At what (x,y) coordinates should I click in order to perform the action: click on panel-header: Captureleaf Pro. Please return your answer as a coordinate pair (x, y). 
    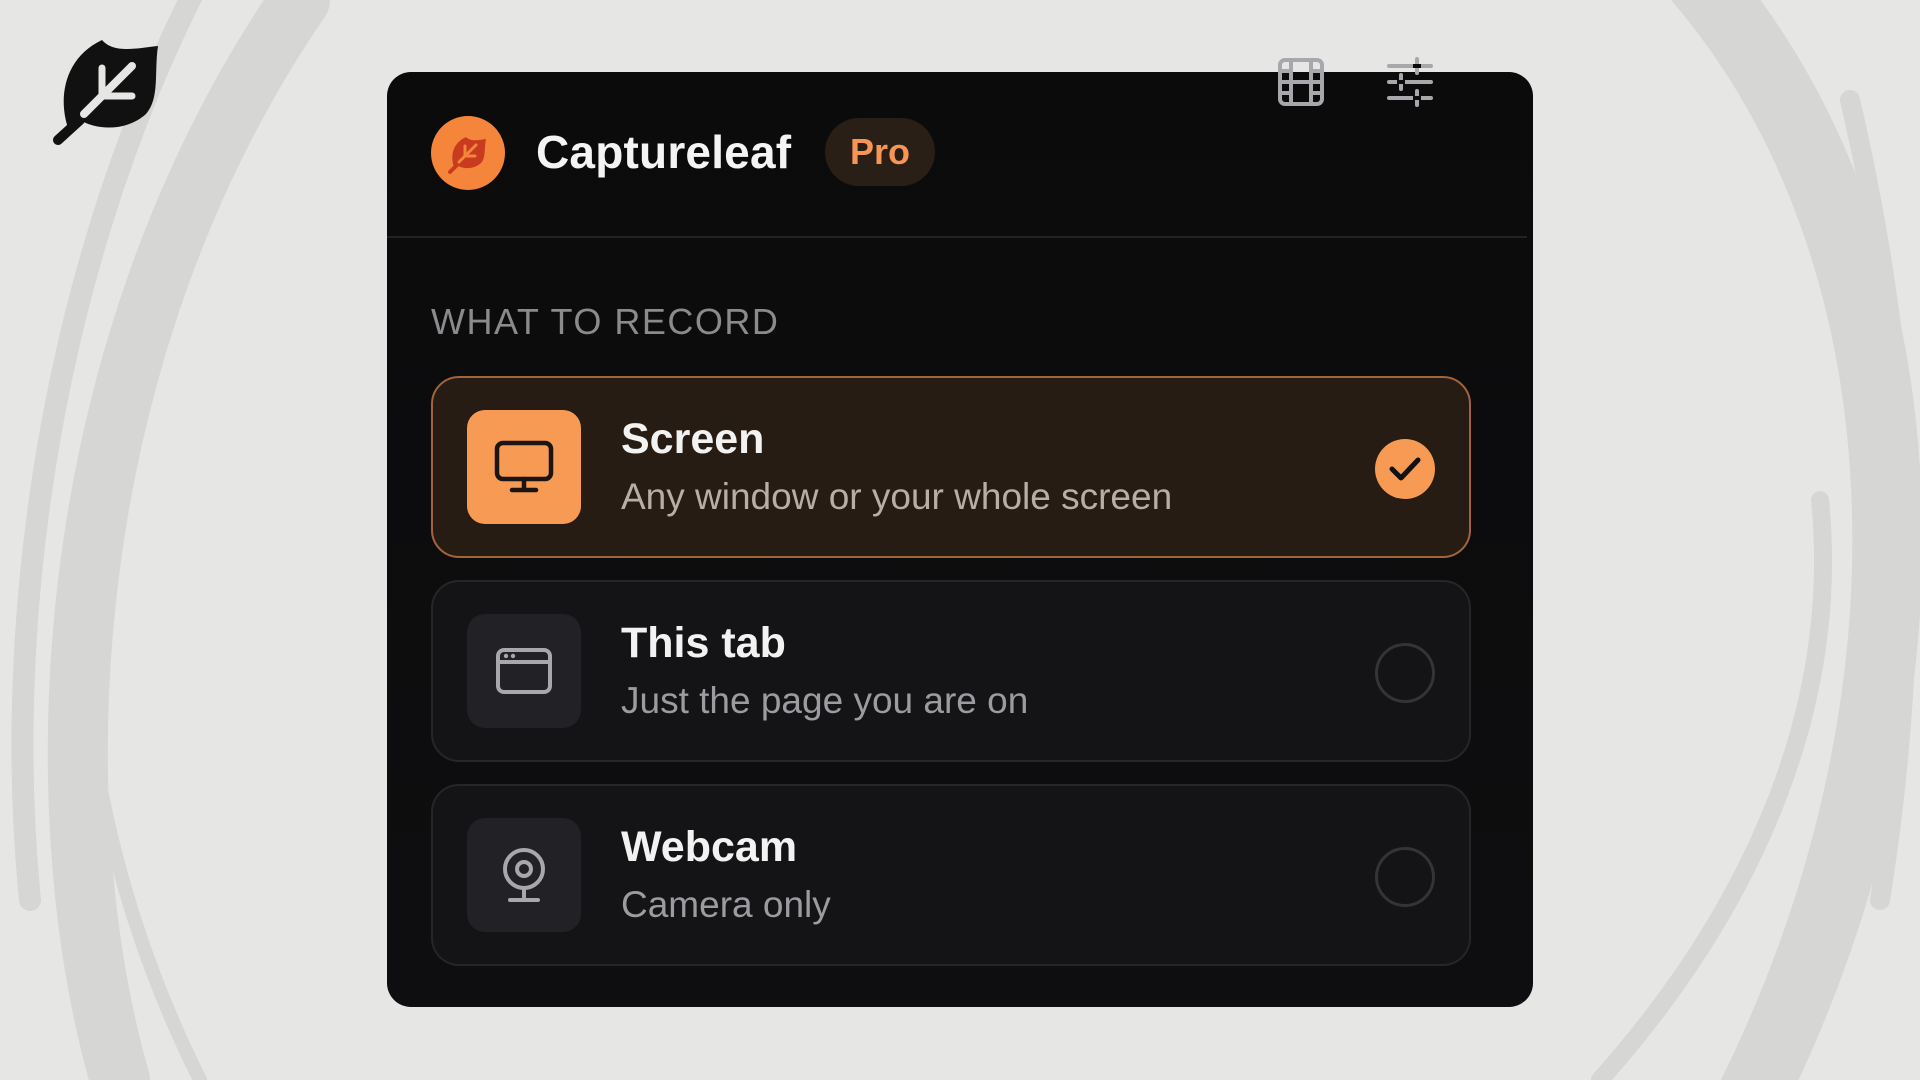
    Looking at the image, I should click on (957, 155).